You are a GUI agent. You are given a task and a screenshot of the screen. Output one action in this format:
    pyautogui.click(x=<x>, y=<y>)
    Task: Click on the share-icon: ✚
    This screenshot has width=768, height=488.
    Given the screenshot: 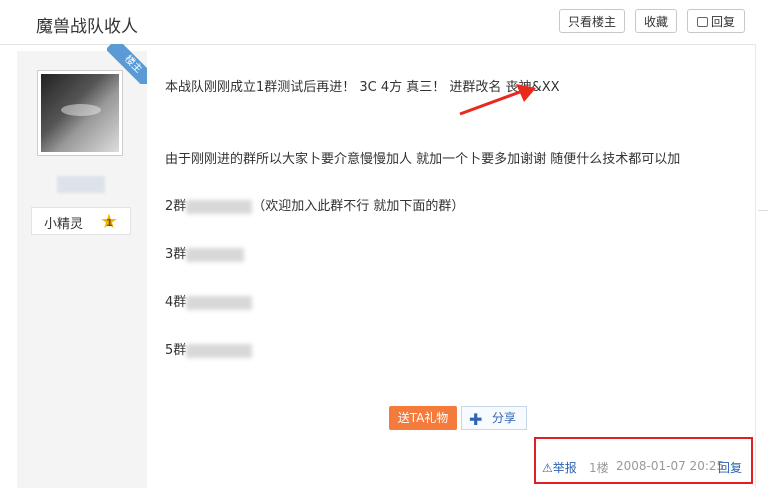 What is the action you would take?
    pyautogui.click(x=476, y=419)
    